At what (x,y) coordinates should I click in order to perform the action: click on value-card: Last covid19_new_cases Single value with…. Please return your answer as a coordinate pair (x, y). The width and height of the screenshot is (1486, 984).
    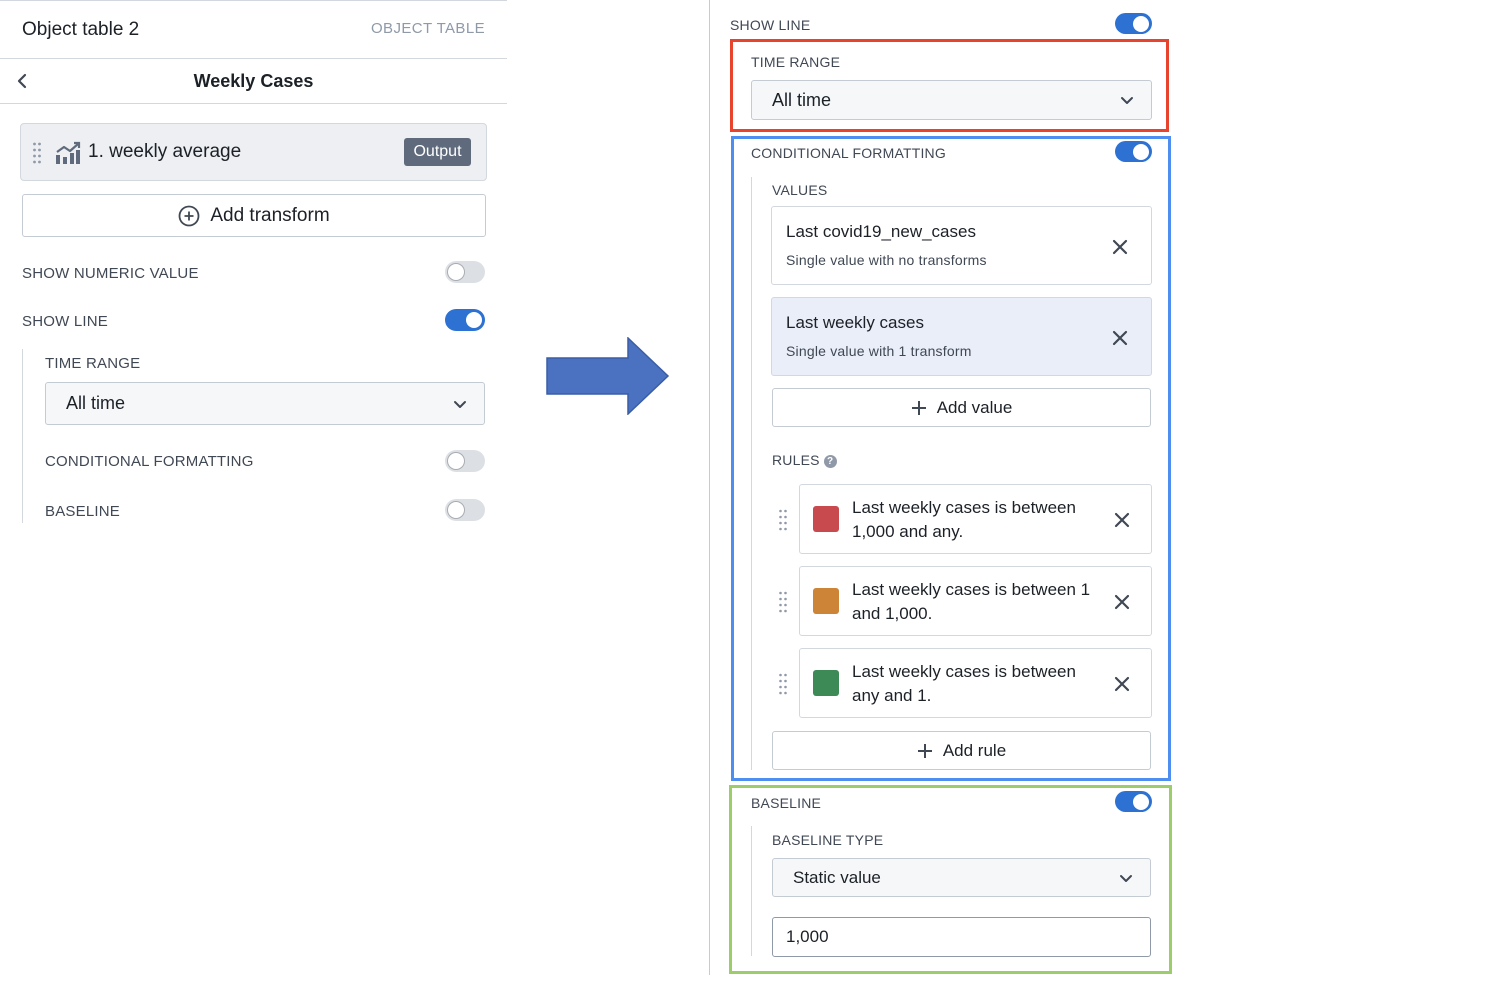
    Looking at the image, I should click on (961, 245).